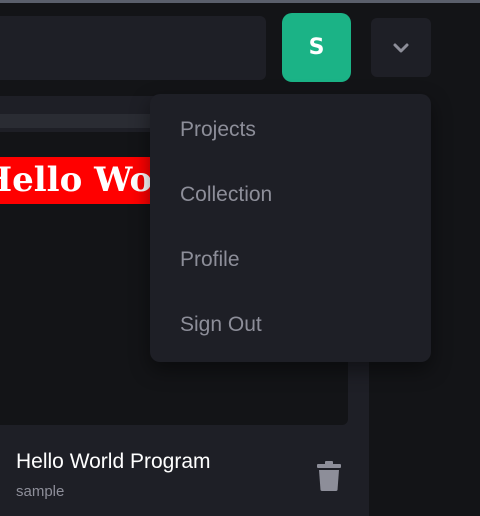  What do you see at coordinates (40, 491) in the screenshot?
I see `project-subtitle: sample` at bounding box center [40, 491].